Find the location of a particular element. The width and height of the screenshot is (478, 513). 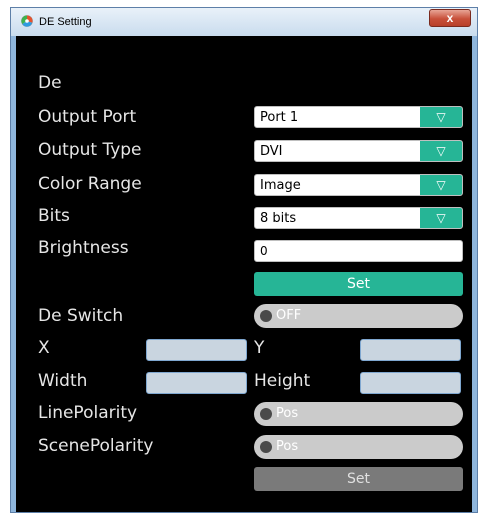

scene-polarity-state: Pos is located at coordinates (287, 446).